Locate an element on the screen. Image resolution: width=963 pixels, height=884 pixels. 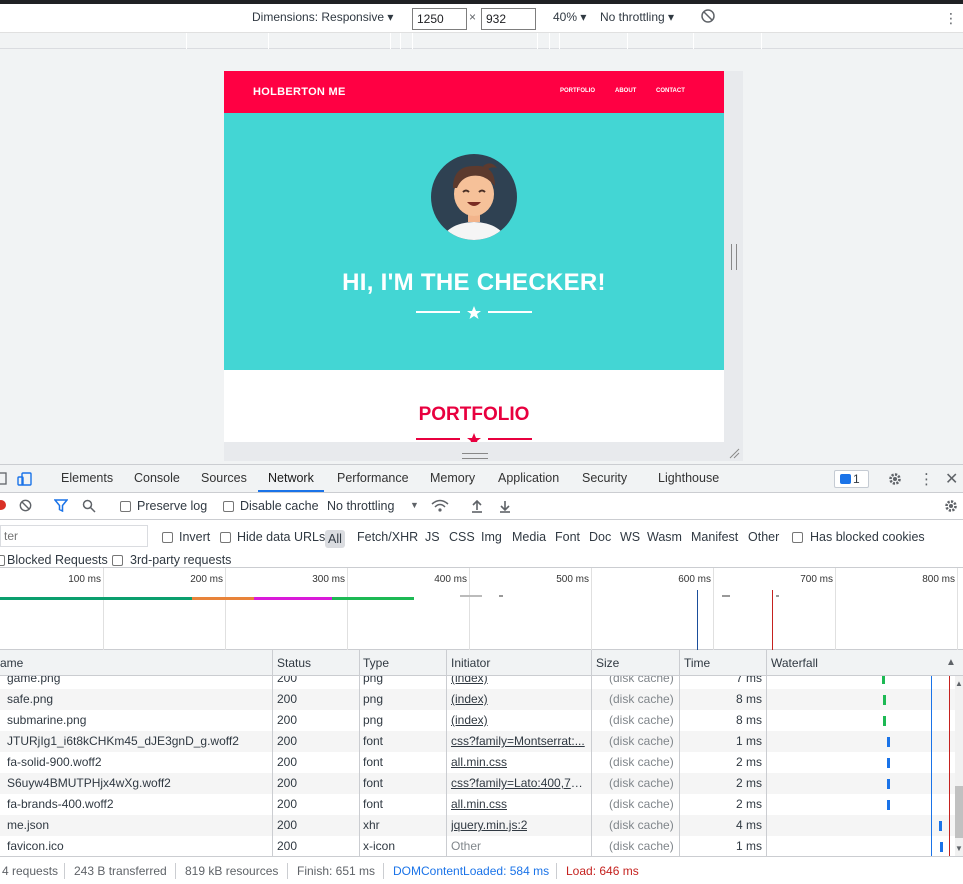
tab-console: Console is located at coordinates (157, 478).